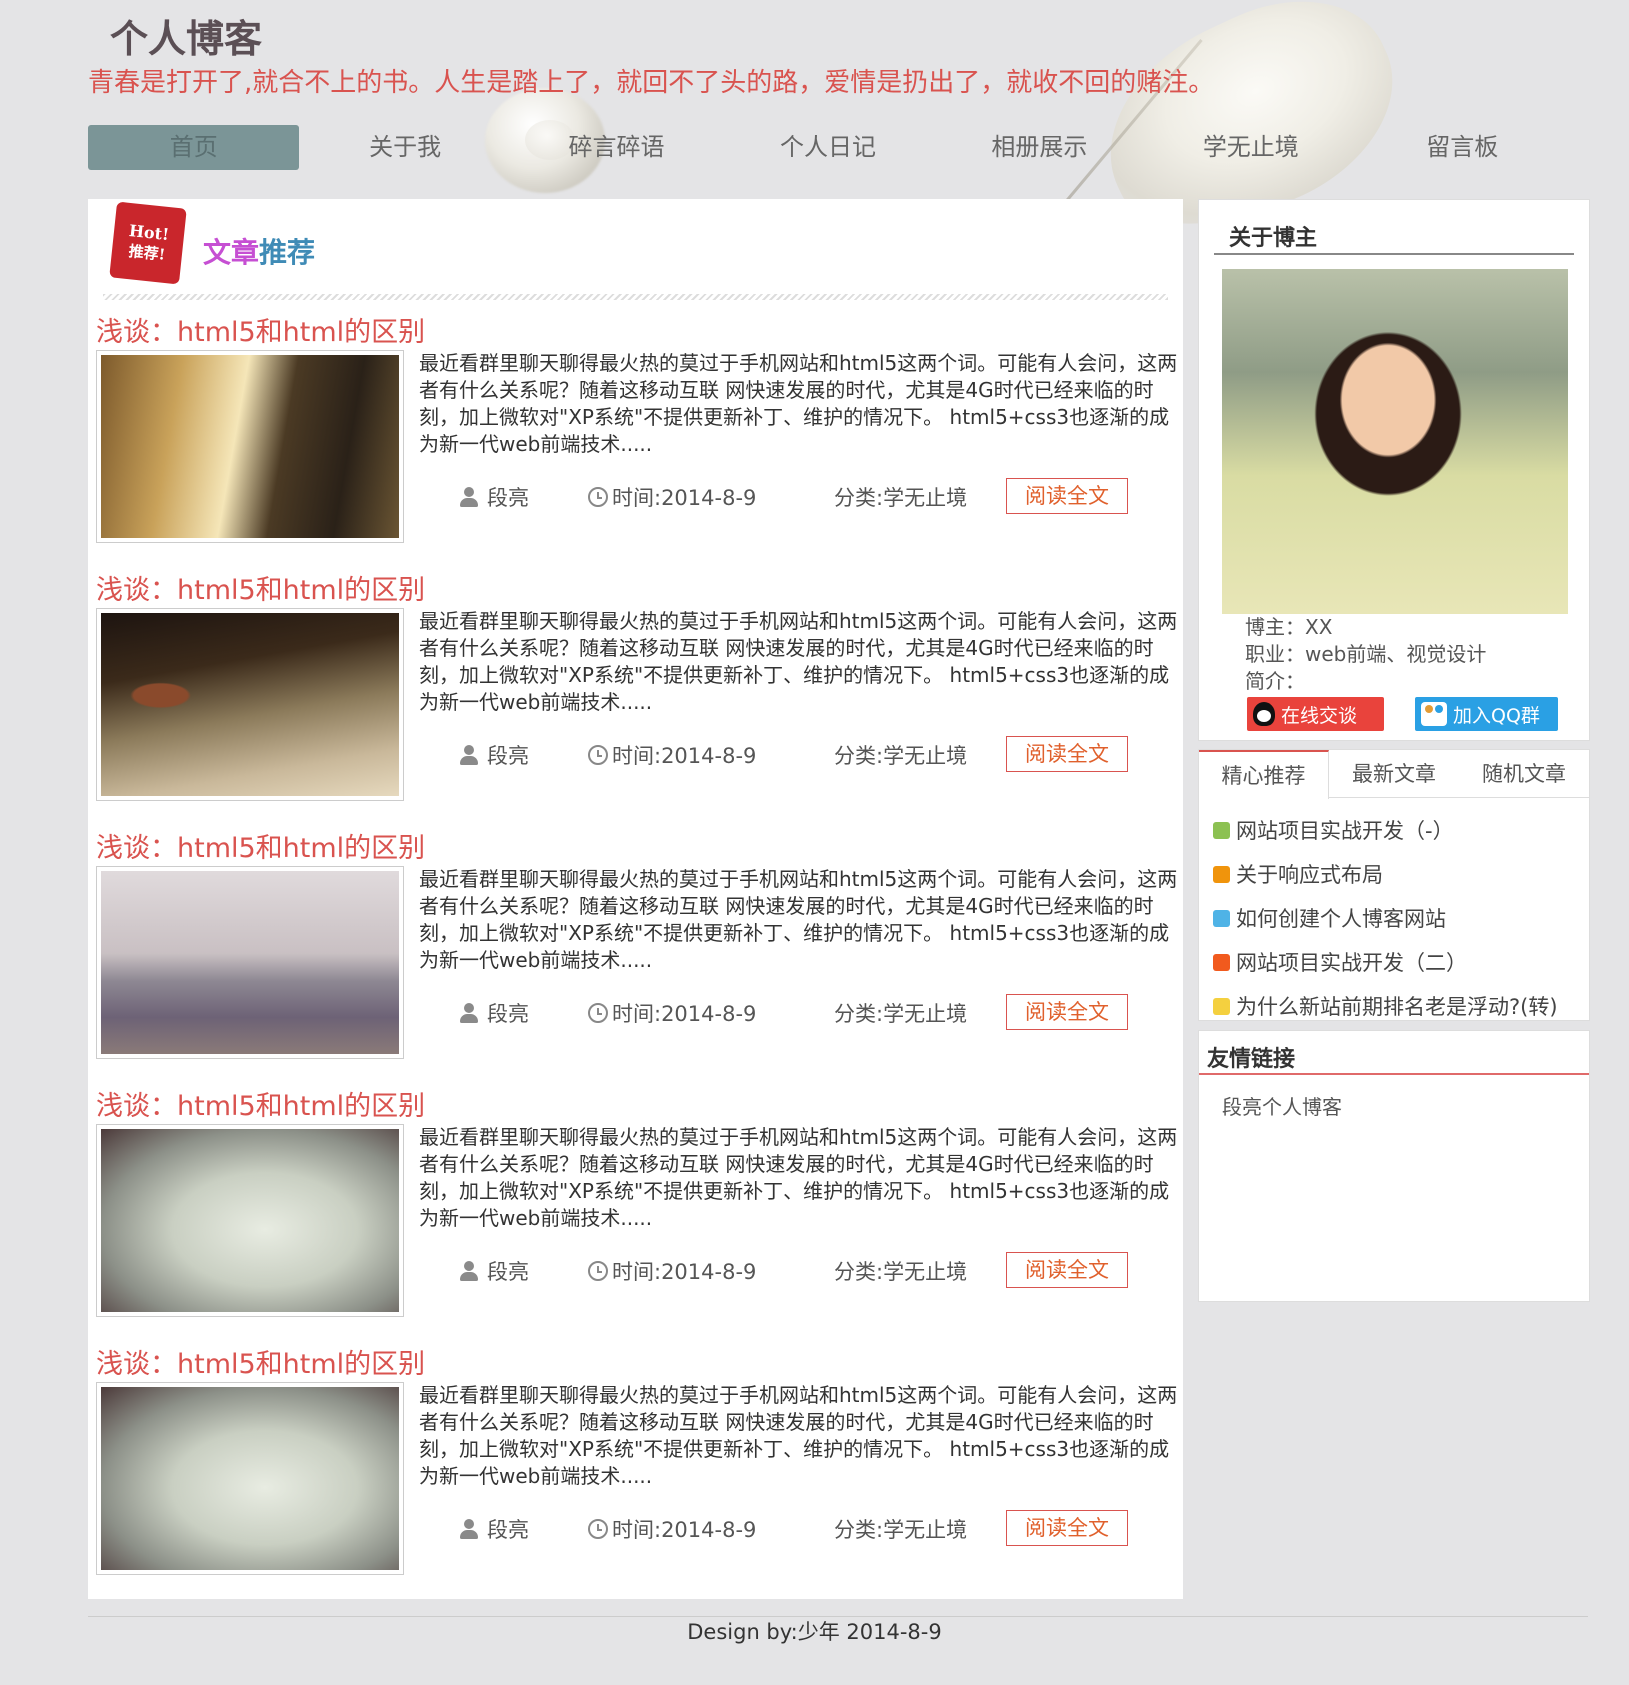 This screenshot has height=1685, width=1629. Describe the element at coordinates (1385, 874) in the screenshot. I see `list-item: 关于响应式布局` at that location.